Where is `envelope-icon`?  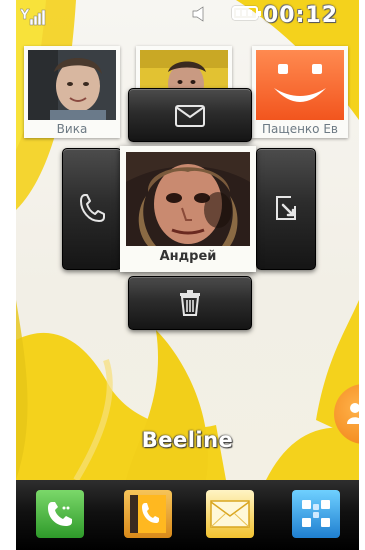 envelope-icon is located at coordinates (190, 116).